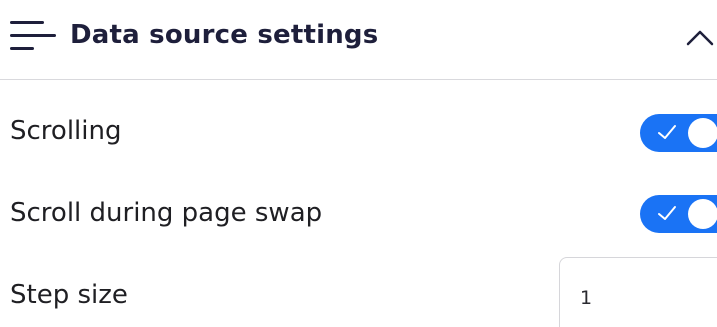 The width and height of the screenshot is (717, 327). I want to click on scrolling-label: Scrolling, so click(66, 131).